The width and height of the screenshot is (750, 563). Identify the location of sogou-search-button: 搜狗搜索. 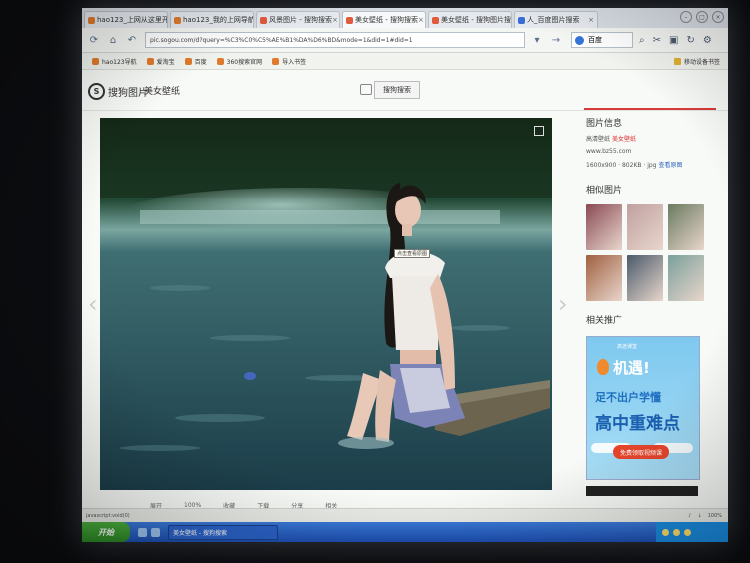
(397, 90).